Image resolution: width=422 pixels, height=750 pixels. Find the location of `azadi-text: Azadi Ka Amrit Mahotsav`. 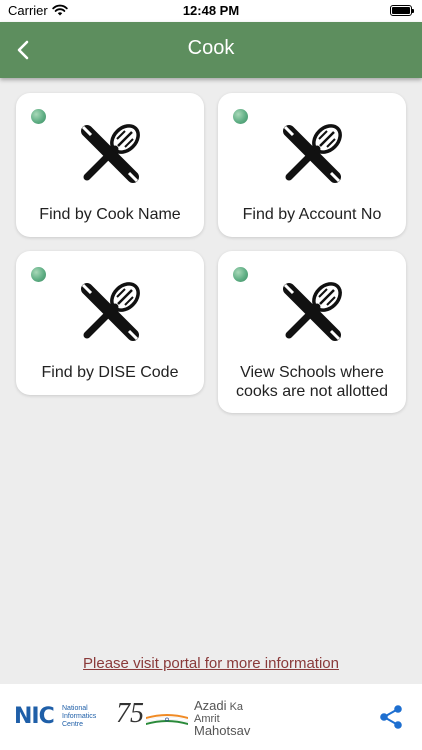

azadi-text: Azadi Ka Amrit Mahotsav is located at coordinates (230, 718).